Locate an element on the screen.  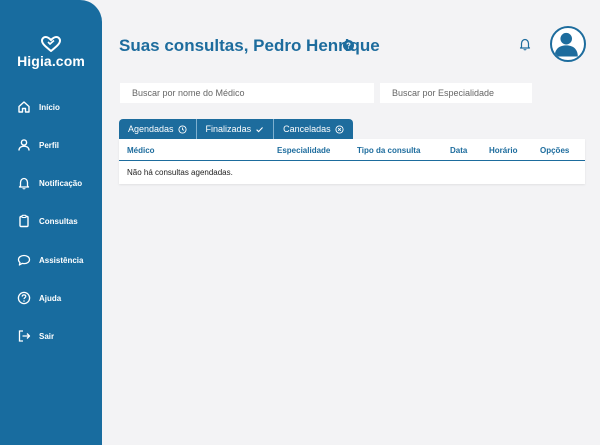
search-specialty-input is located at coordinates (456, 93).